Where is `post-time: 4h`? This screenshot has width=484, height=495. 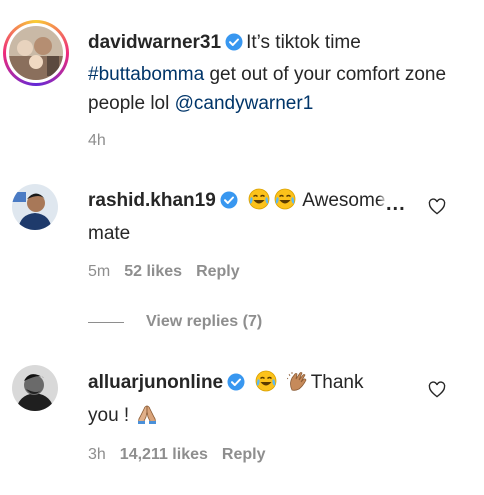
post-time: 4h is located at coordinates (97, 141).